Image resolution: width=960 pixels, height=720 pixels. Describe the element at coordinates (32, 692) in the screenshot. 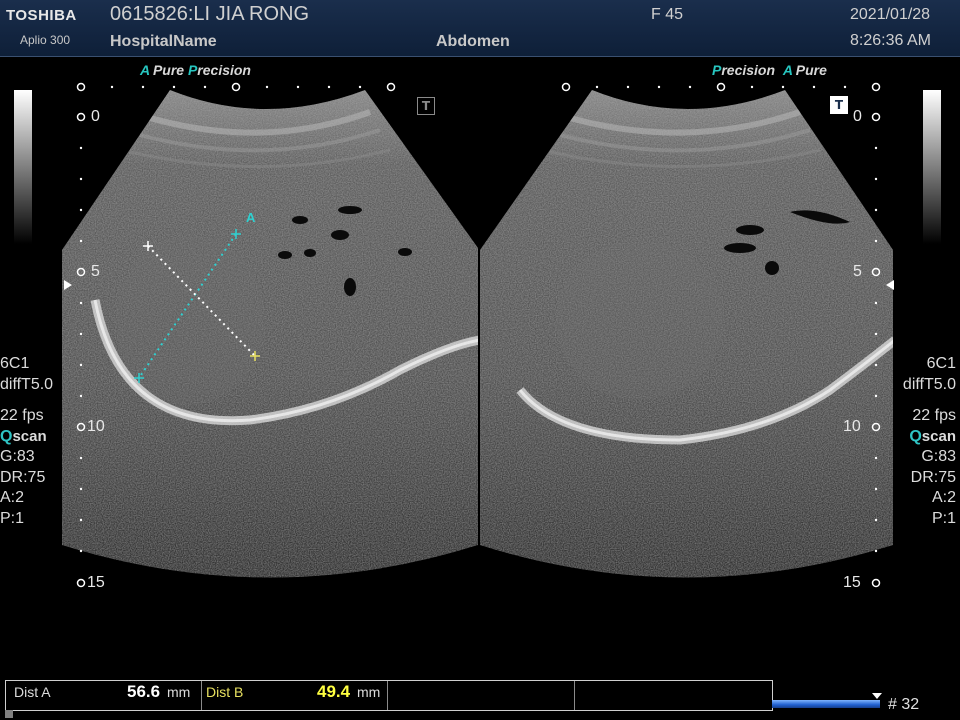

I see `dist-a-label: Dist A` at that location.